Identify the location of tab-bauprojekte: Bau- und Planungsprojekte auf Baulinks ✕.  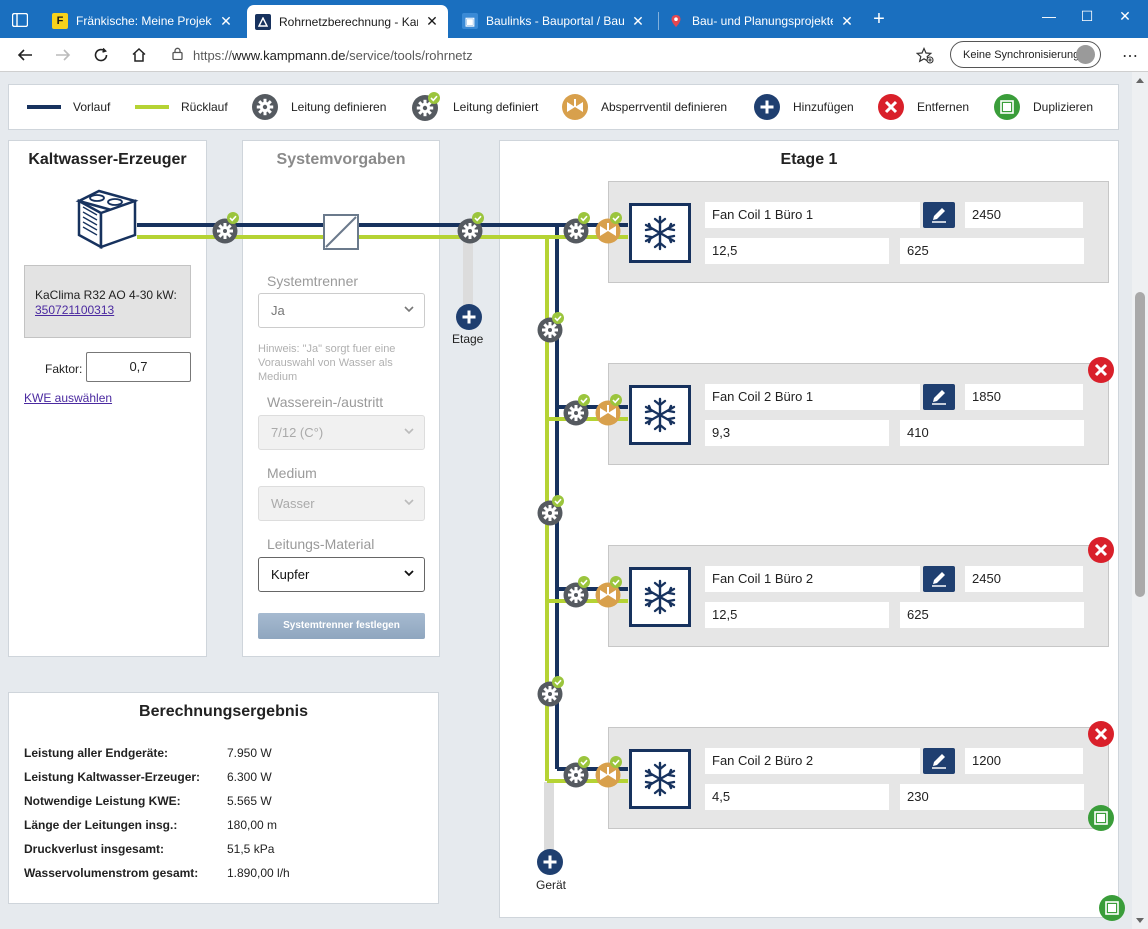
(761, 21).